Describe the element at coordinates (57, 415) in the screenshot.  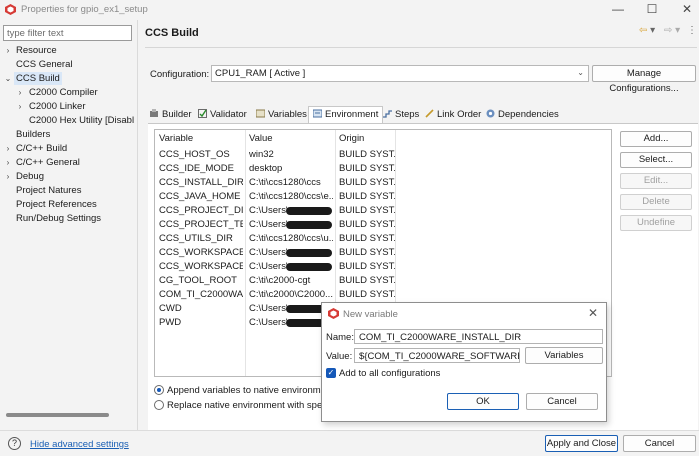
I see `sidebar-horizontal-scrollbar` at that location.